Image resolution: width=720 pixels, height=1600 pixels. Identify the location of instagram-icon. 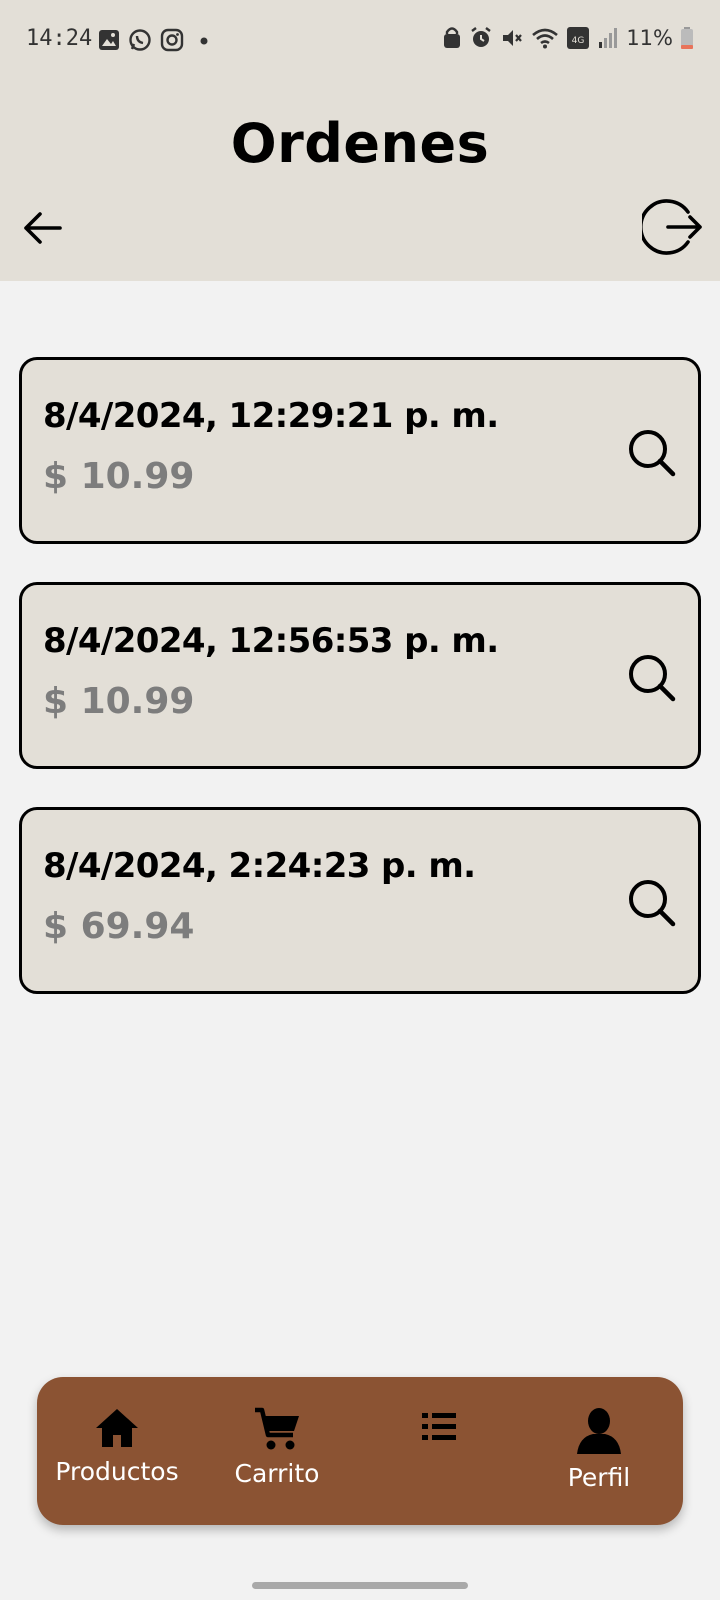
(172, 40).